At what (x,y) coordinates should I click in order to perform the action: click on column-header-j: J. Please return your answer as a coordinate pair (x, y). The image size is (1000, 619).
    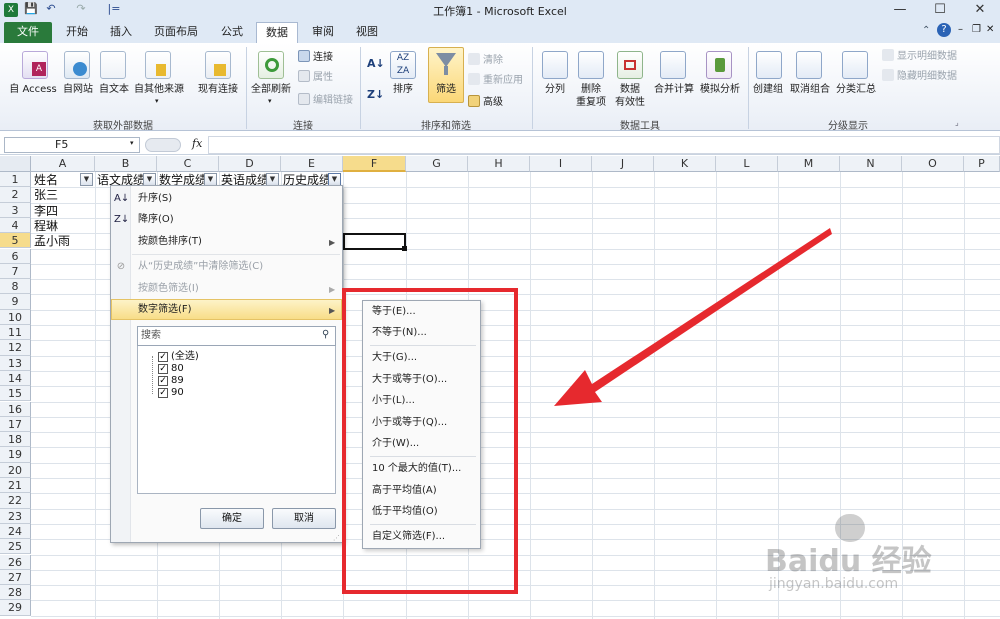
    Looking at the image, I should click on (623, 164).